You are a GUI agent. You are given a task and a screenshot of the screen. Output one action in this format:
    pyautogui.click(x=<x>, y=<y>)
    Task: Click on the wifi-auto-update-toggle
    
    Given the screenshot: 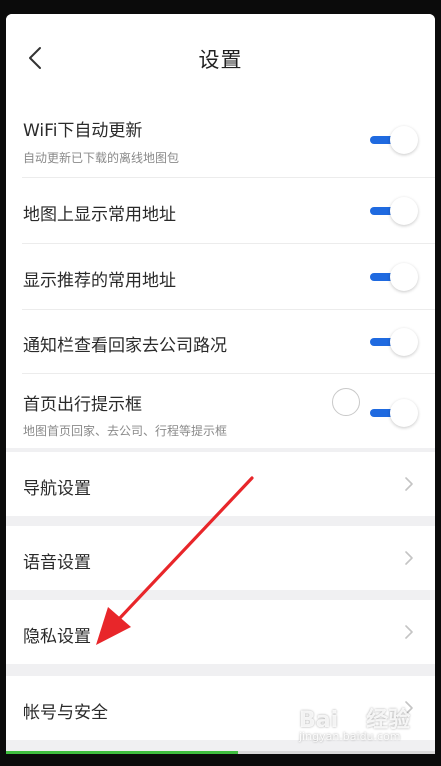 What is the action you would take?
    pyautogui.click(x=393, y=140)
    